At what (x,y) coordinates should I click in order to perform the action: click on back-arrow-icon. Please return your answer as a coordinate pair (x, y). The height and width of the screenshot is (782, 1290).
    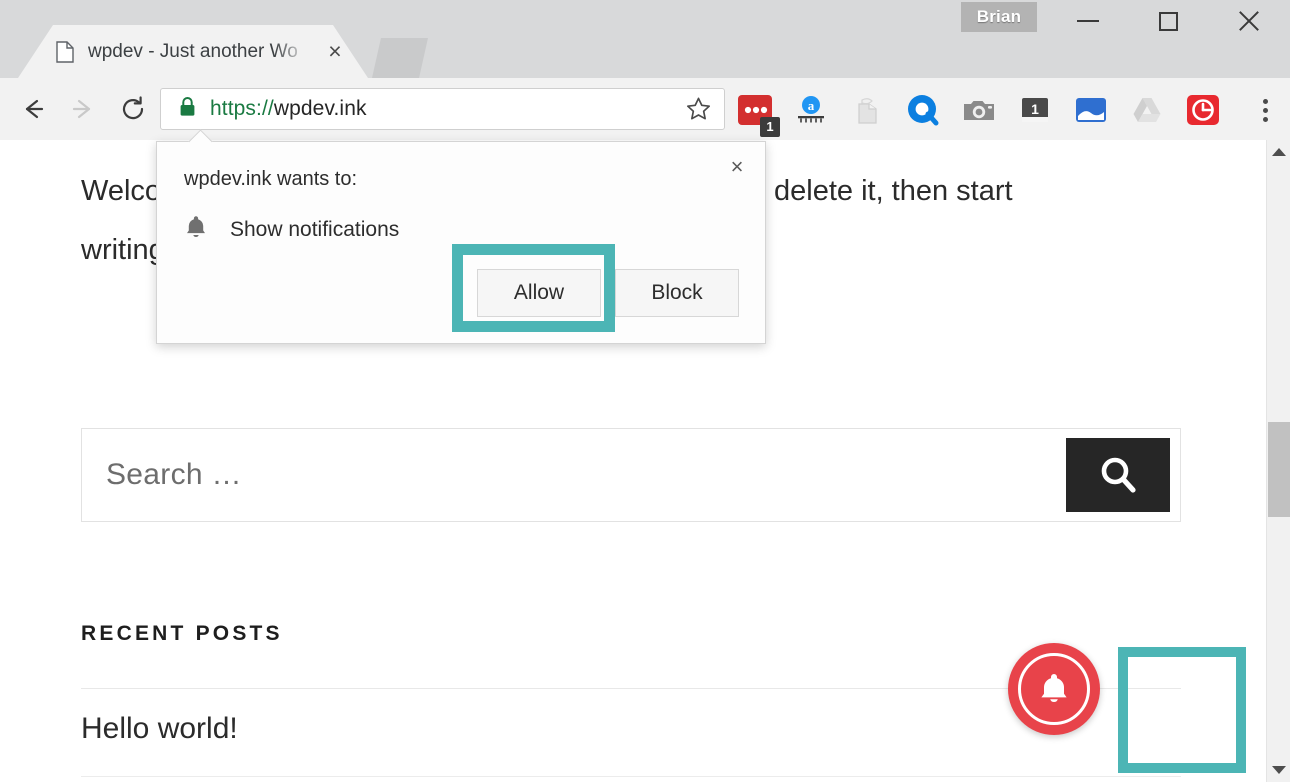
    Looking at the image, I should click on (34, 109).